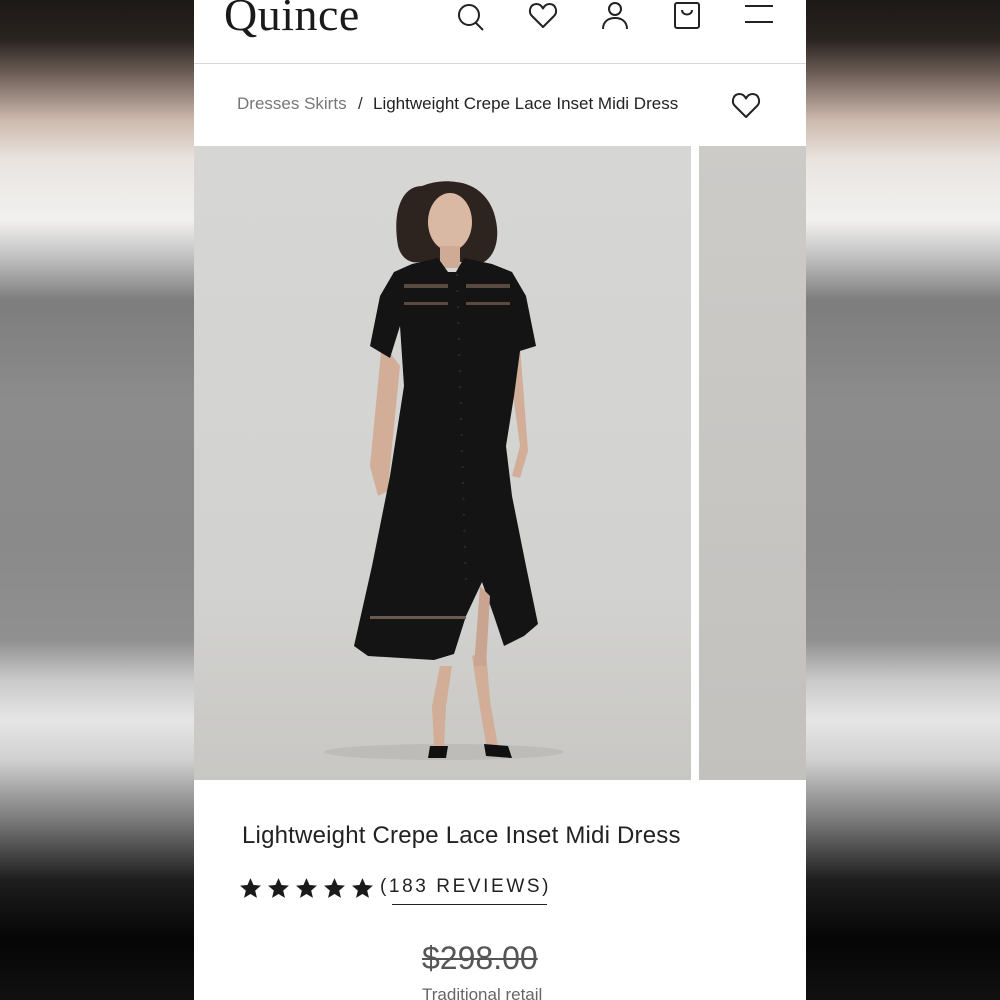 The height and width of the screenshot is (1000, 1000). Describe the element at coordinates (543, 17) in the screenshot. I see `heart-icon` at that location.